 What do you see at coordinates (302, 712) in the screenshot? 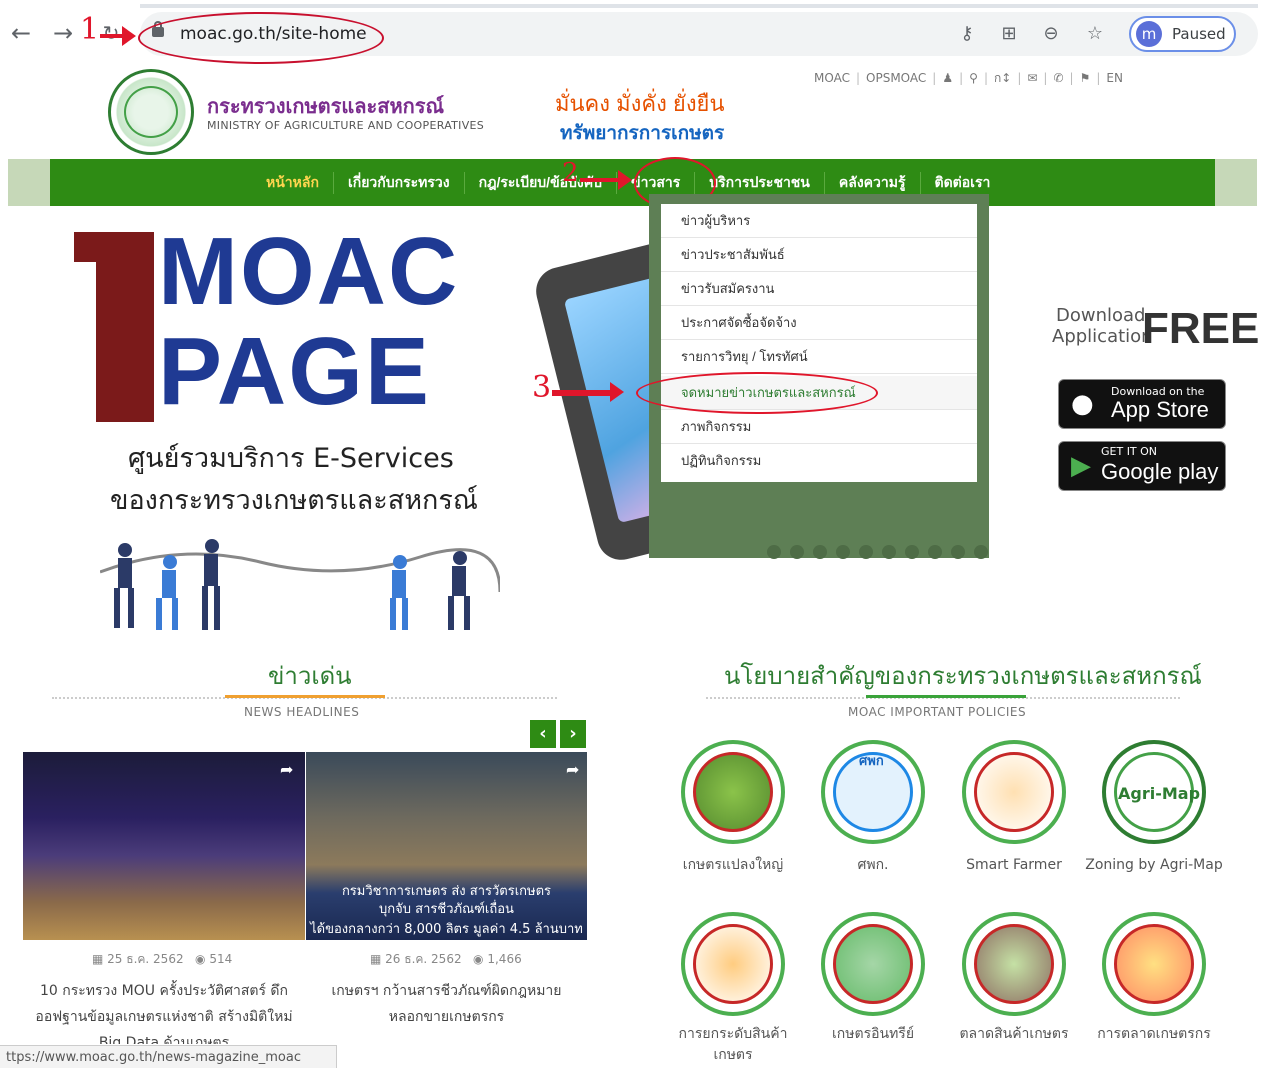
I see `news-section-subtitle: NEWS HEADLINES` at bounding box center [302, 712].